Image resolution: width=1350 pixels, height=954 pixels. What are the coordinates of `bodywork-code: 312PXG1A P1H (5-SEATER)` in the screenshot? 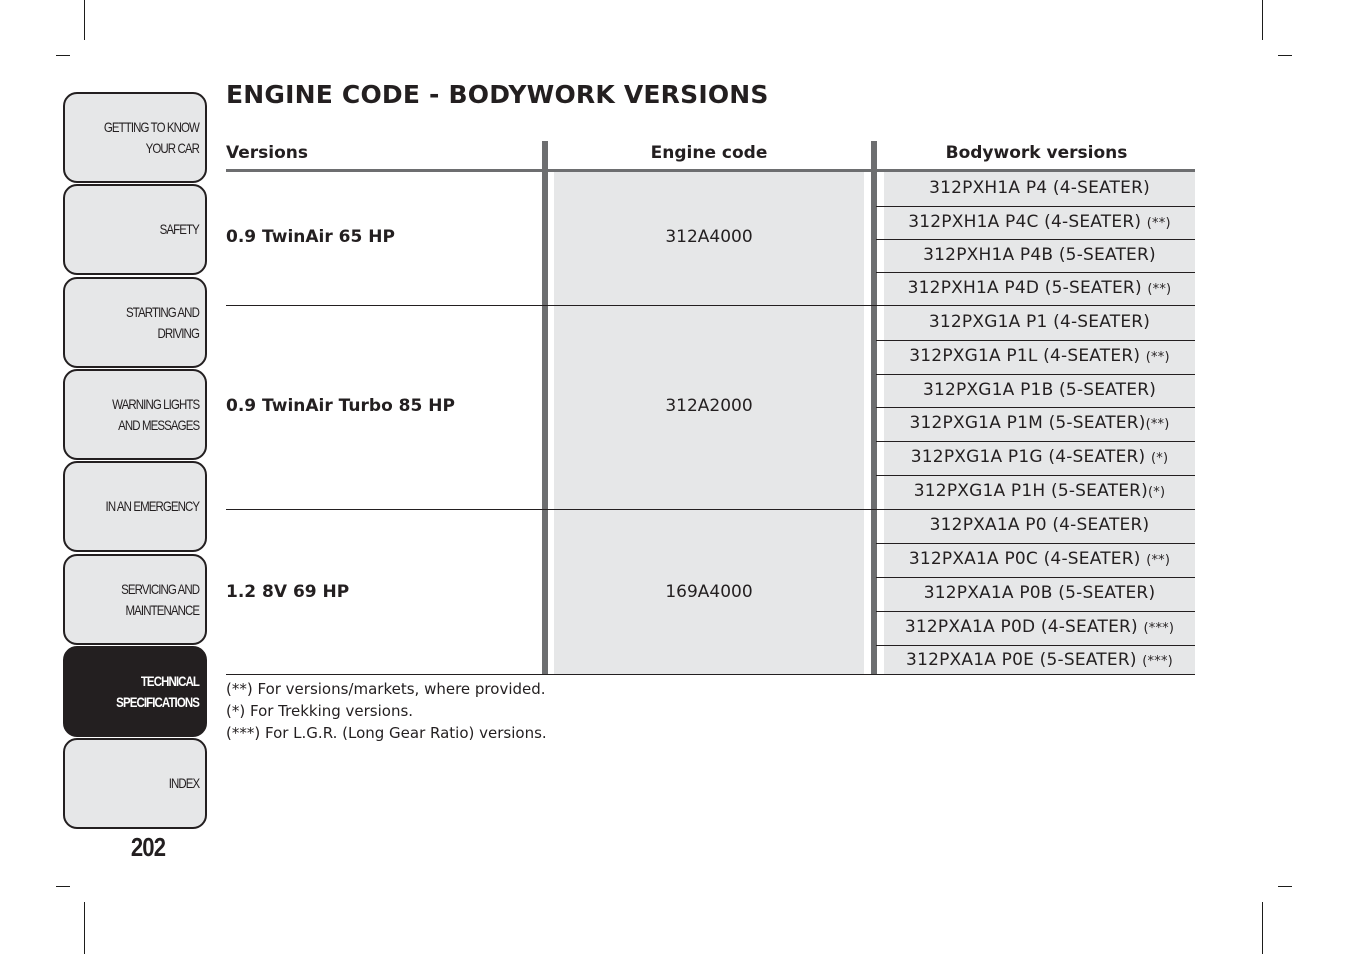 It's located at (1030, 491).